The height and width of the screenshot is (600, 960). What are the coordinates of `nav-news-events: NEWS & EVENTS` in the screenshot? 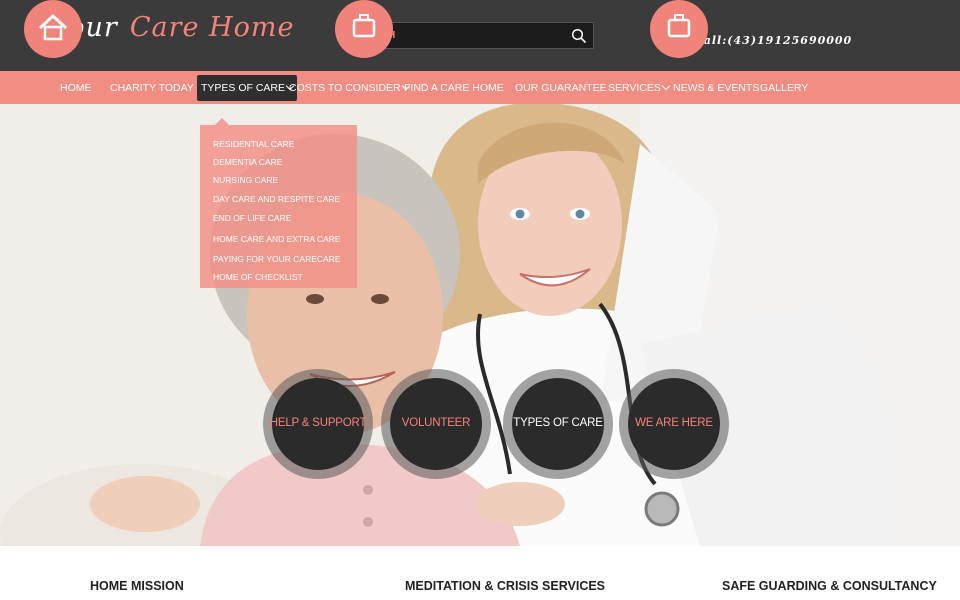 It's located at (716, 88).